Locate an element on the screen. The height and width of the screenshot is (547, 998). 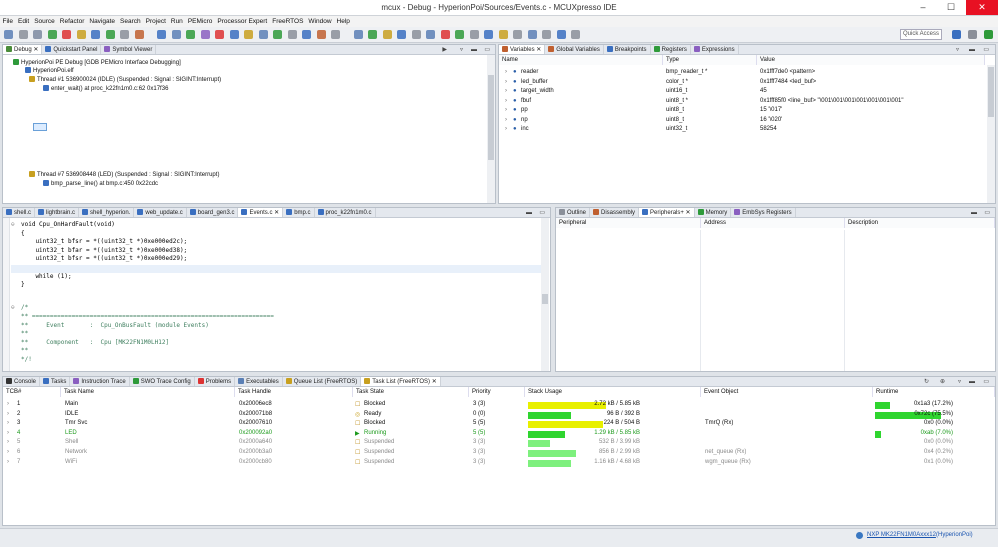
column-header-value: Value is located at coordinates (871, 60).